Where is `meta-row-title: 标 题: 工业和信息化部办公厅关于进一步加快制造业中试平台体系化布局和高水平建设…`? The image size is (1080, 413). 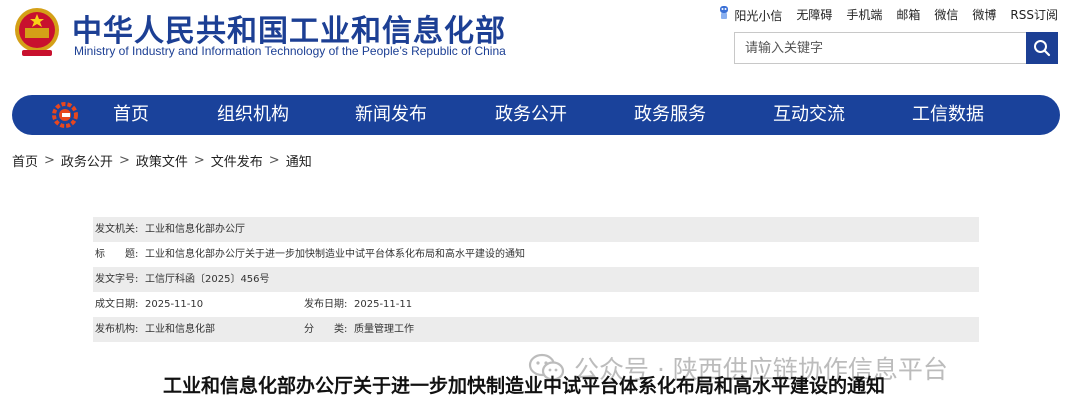 meta-row-title: 标 题: 工业和信息化部办公厅关于进一步加快制造业中试平台体系化布局和高水平建设… is located at coordinates (536, 254).